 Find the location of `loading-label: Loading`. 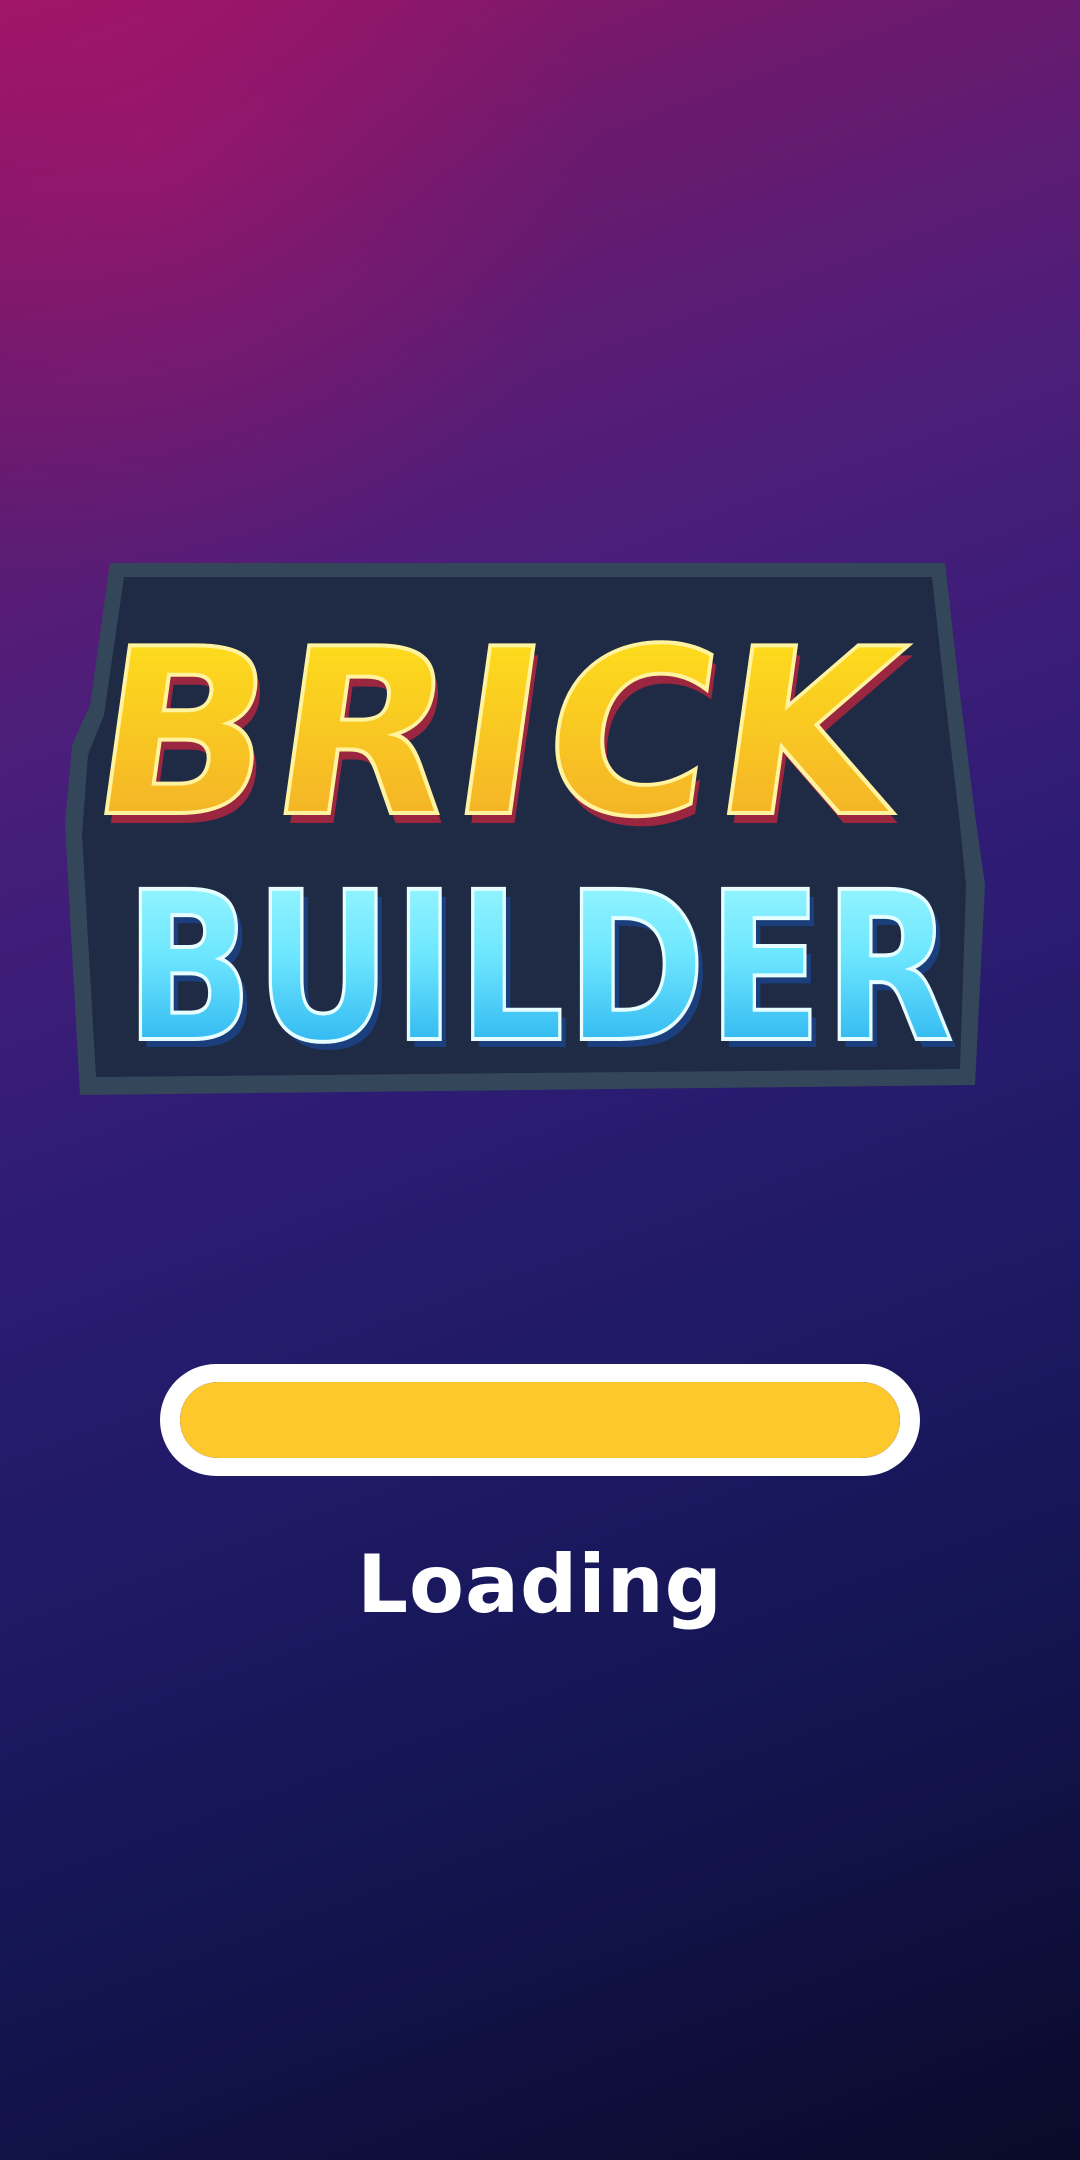

loading-label: Loading is located at coordinates (540, 1584).